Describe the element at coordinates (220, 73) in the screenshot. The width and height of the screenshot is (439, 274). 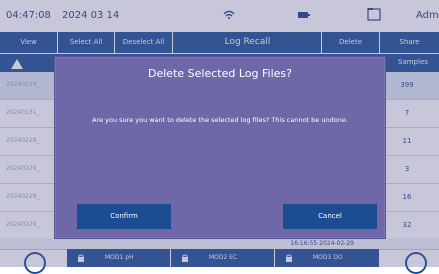
I see `dialog-title: Delete Selected Log Files?` at that location.